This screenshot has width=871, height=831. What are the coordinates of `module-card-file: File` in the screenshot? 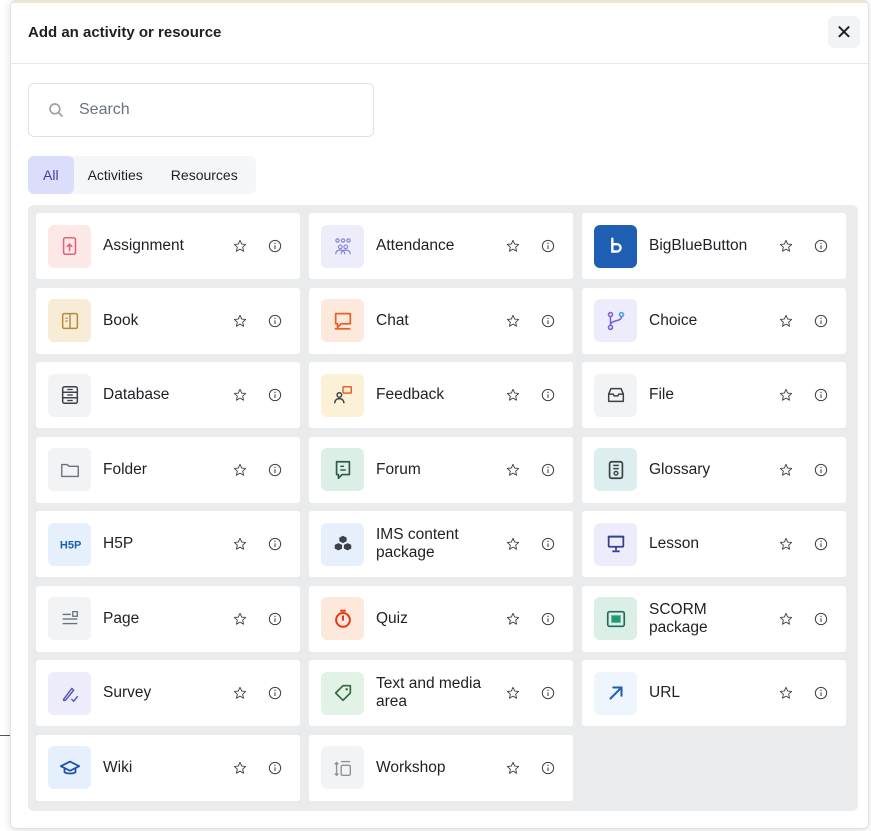 It's located at (714, 395).